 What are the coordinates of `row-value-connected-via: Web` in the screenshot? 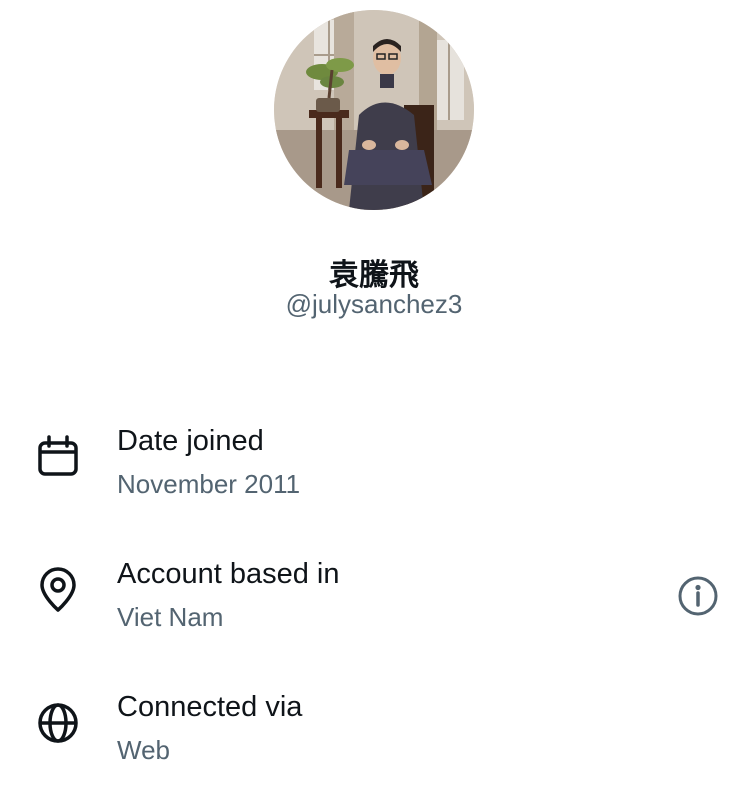 It's located at (143, 750).